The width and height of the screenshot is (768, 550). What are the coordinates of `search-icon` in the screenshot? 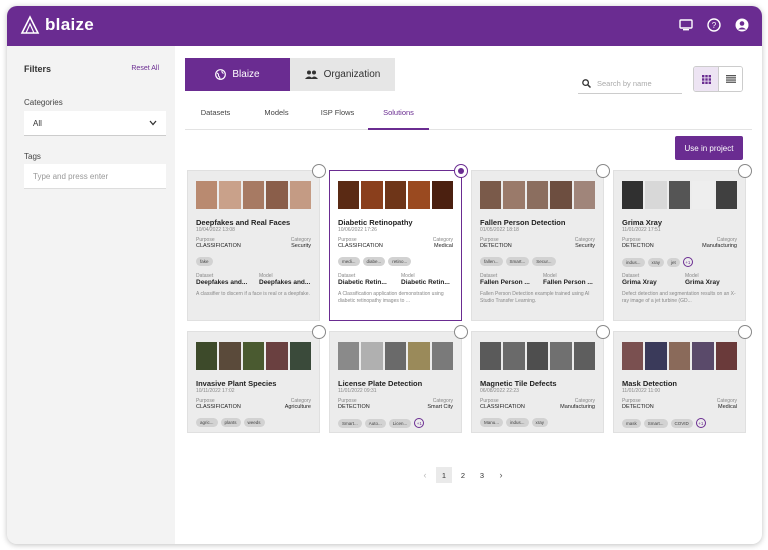 It's located at (586, 83).